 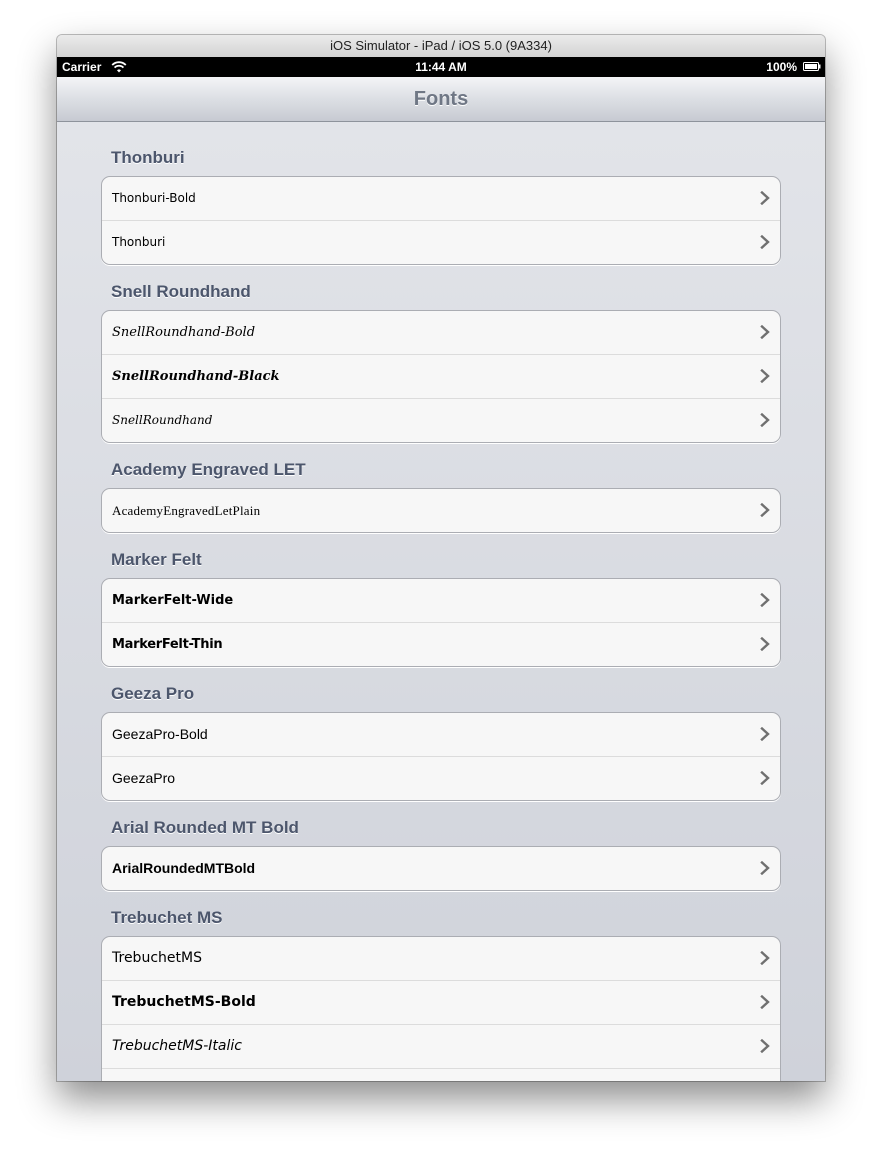 What do you see at coordinates (156, 559) in the screenshot?
I see `section-header: Marker Felt` at bounding box center [156, 559].